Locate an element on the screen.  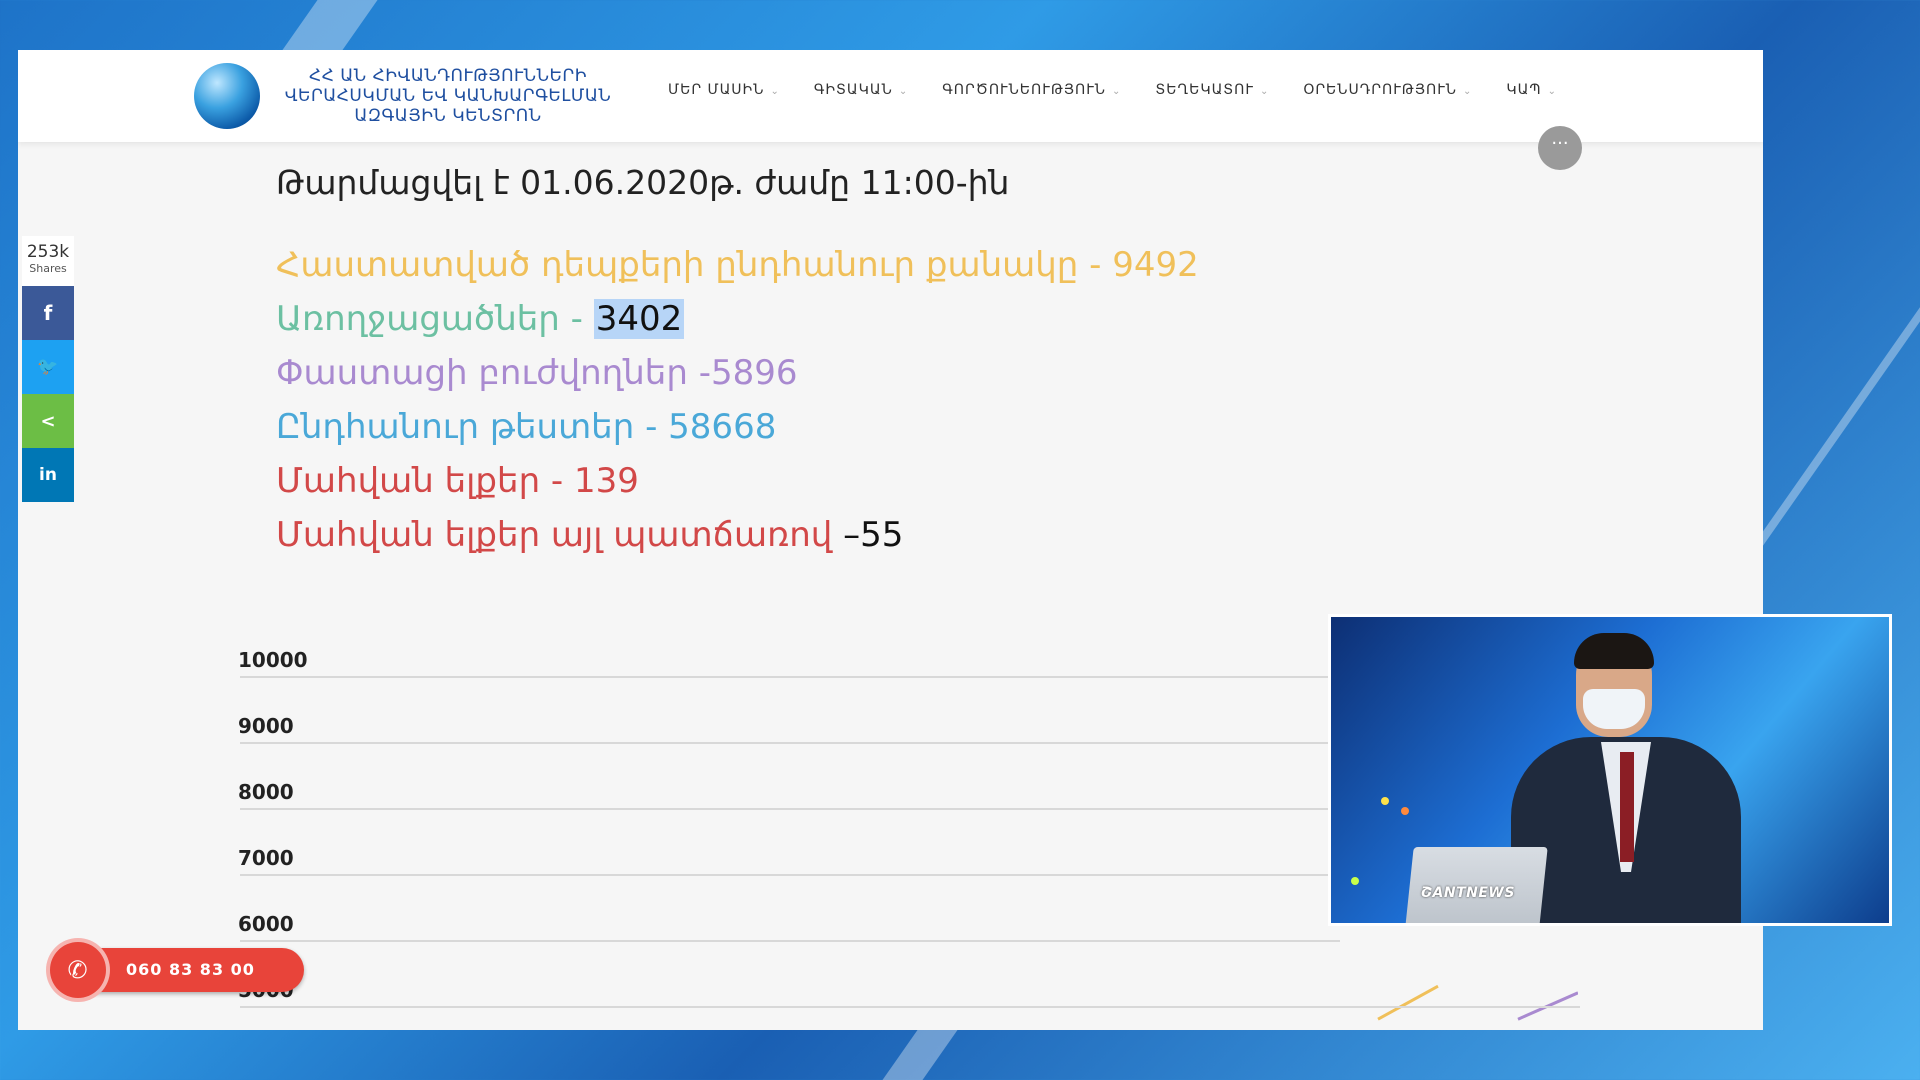
facebook-icon: f is located at coordinates (48, 313).